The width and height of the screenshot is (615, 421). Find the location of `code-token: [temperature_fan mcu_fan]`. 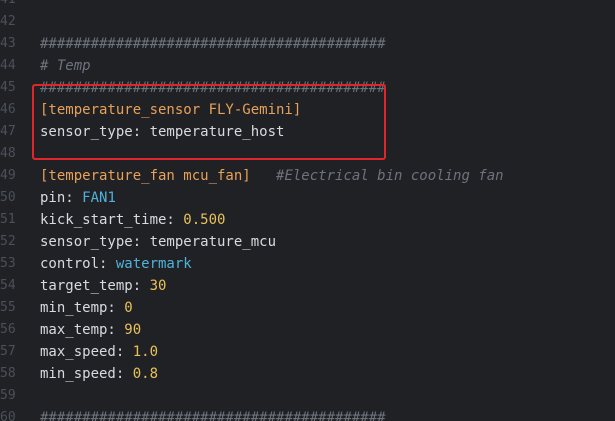

code-token: [temperature_fan mcu_fan] is located at coordinates (145, 176).